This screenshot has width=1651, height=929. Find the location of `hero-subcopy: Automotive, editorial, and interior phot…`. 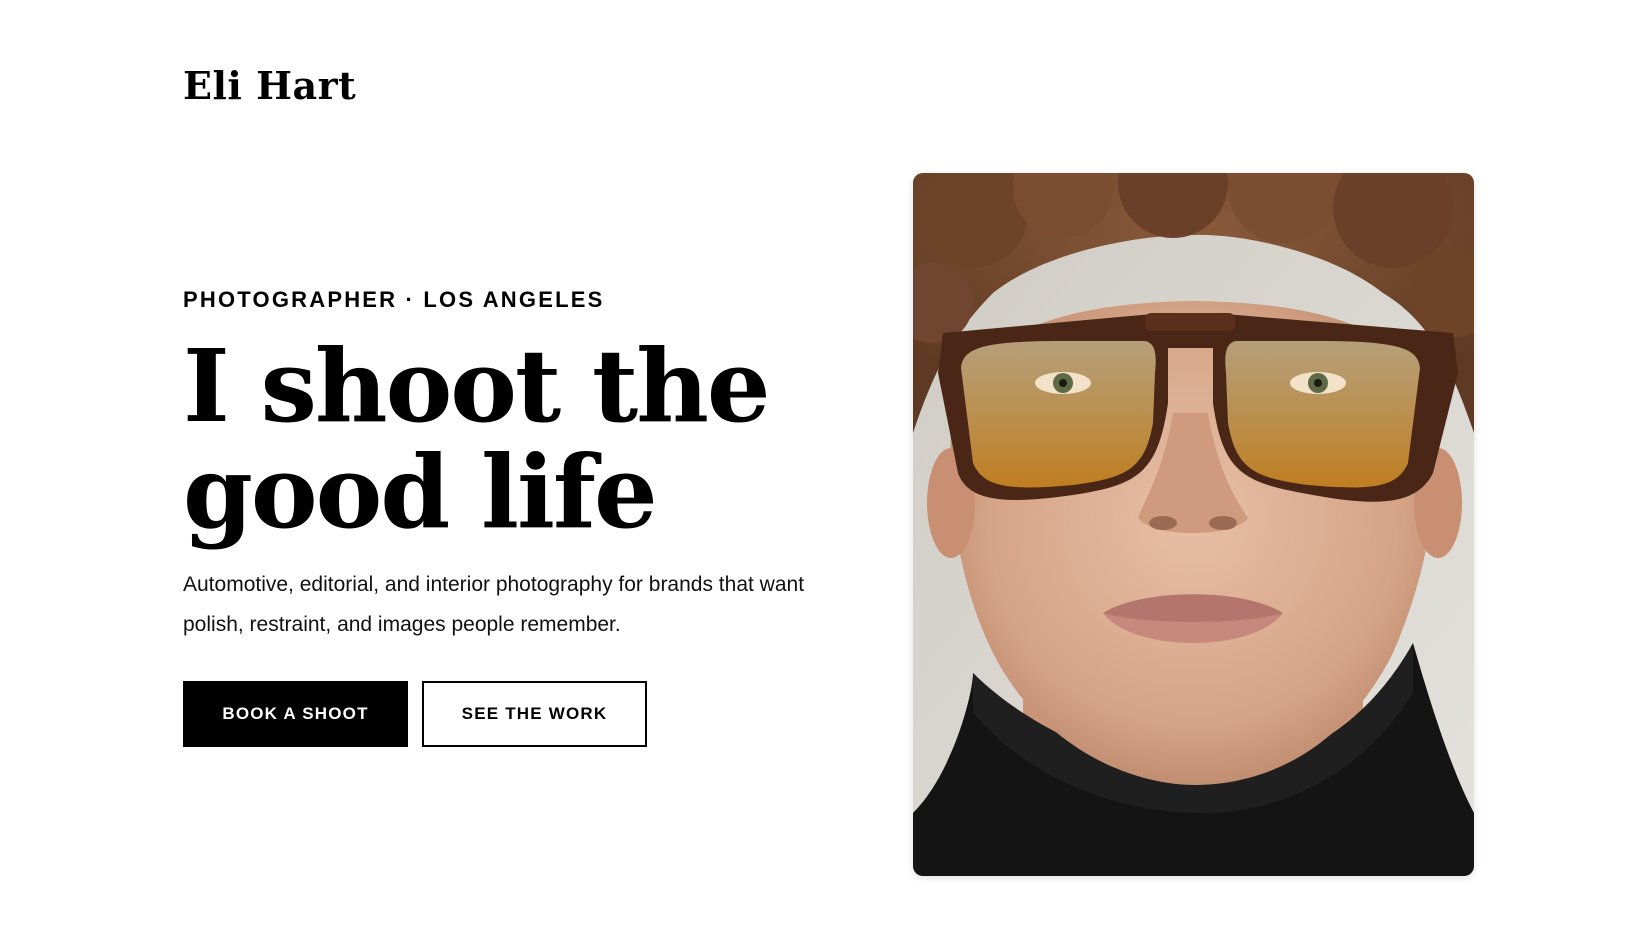

hero-subcopy: Automotive, editorial, and interior phot… is located at coordinates (494, 604).